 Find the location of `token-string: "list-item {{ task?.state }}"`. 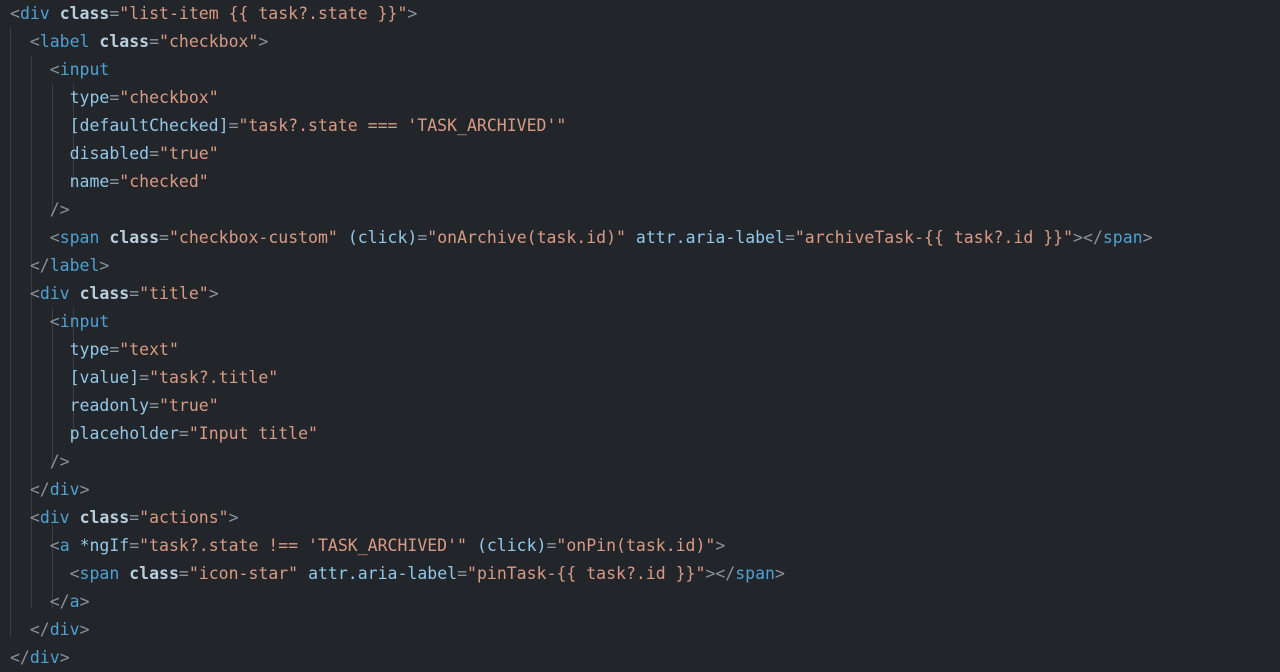

token-string: "list-item {{ task?.state }}" is located at coordinates (263, 13).